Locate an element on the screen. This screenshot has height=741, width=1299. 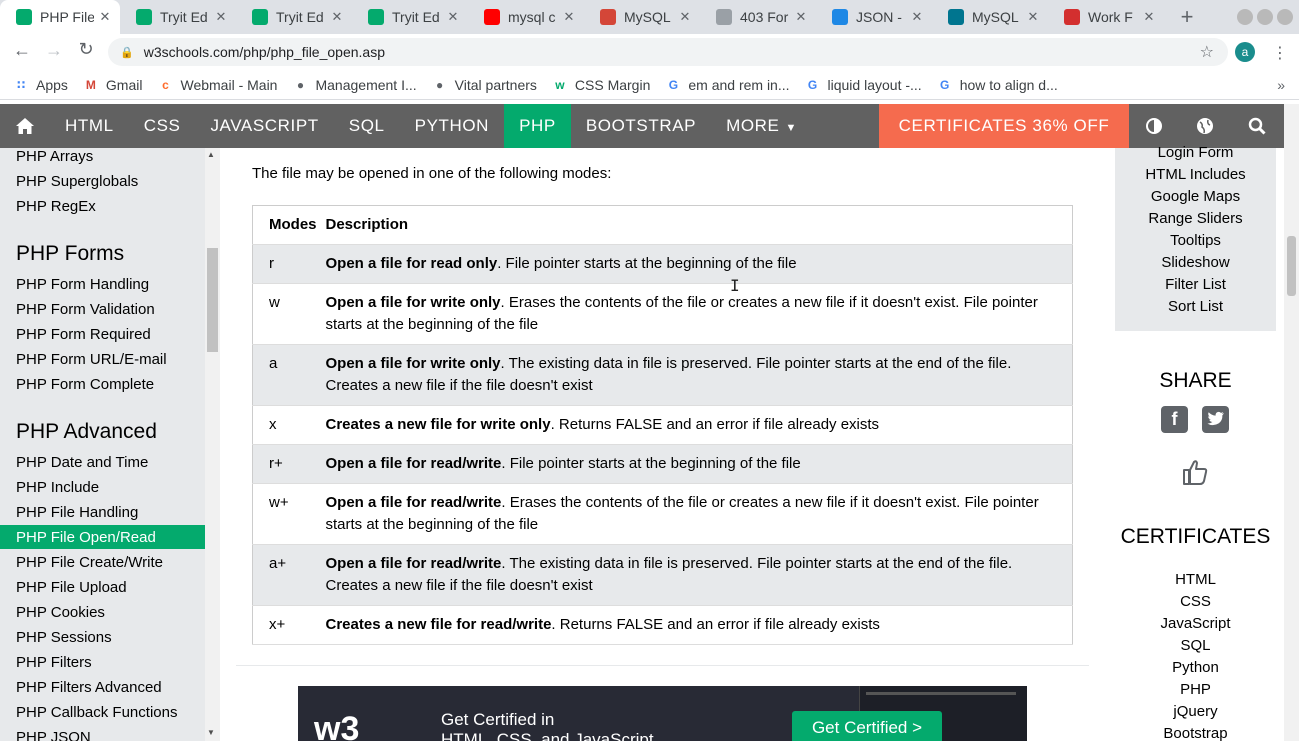
bookmark-item: ∷ Apps is located at coordinates (41, 85).